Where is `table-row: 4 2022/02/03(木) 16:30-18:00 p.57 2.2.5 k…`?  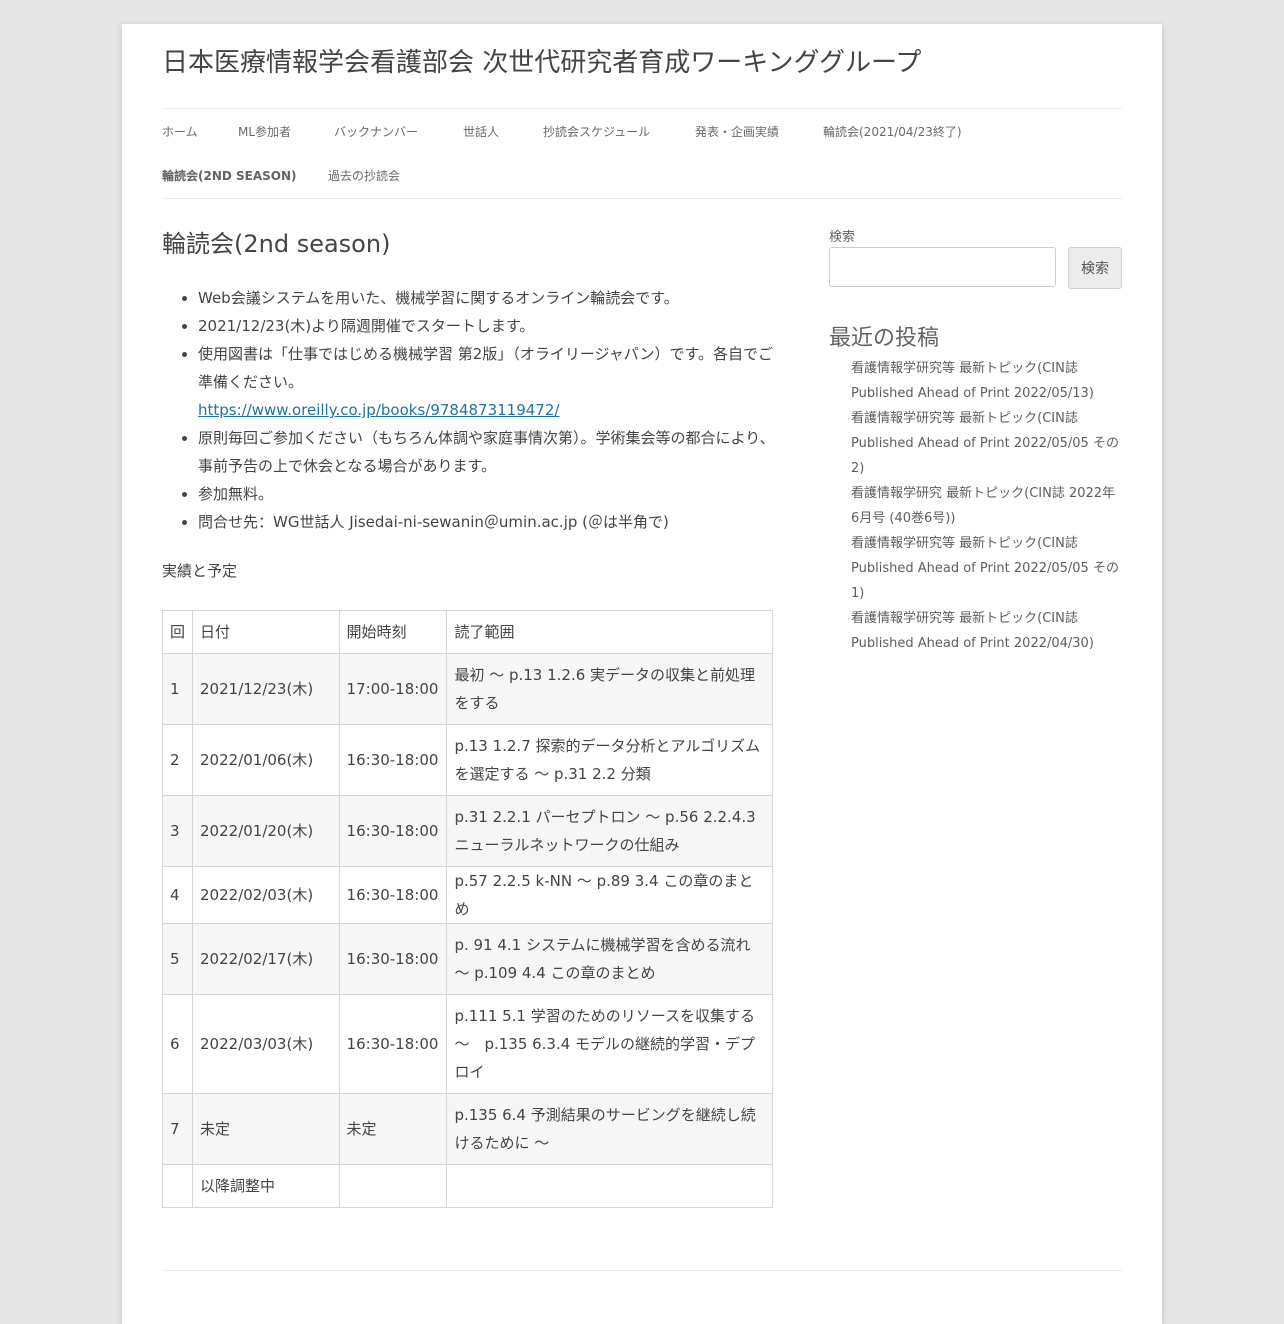 table-row: 4 2022/02/03(木) 16:30-18:00 p.57 2.2.5 k… is located at coordinates (467, 895).